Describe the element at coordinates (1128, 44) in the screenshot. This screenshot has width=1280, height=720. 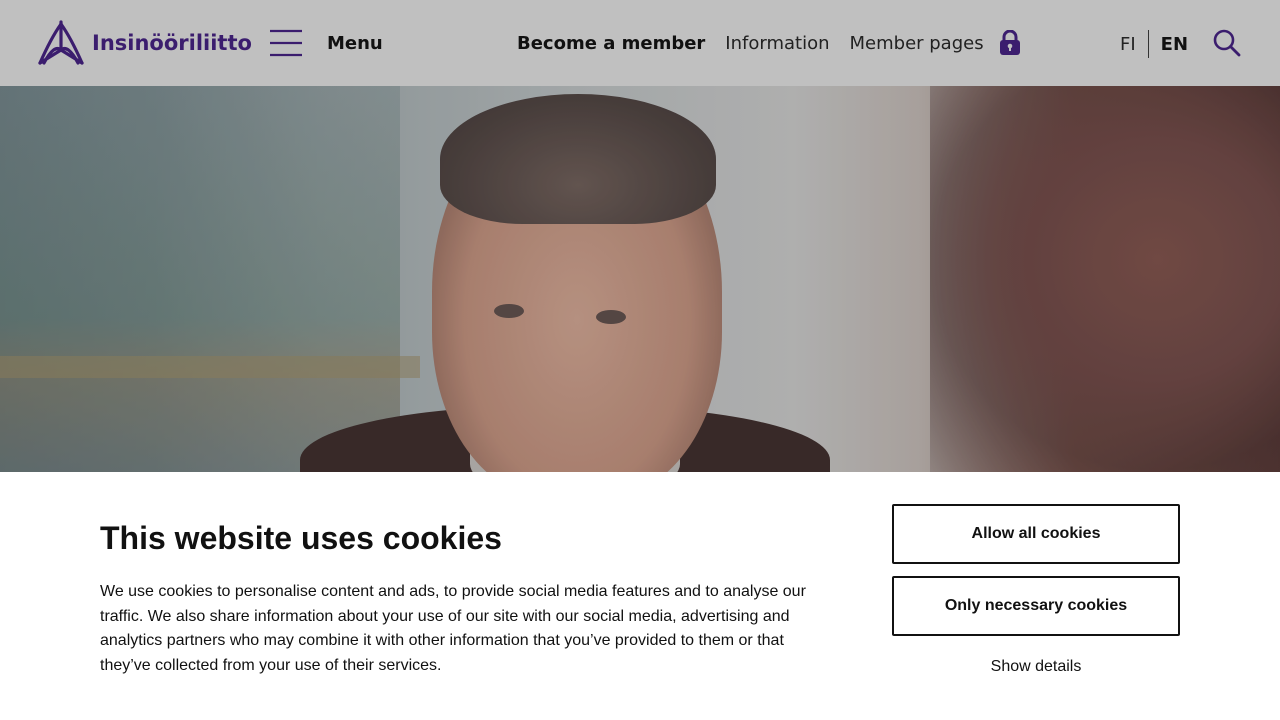
I see `lang-fi: FI` at that location.